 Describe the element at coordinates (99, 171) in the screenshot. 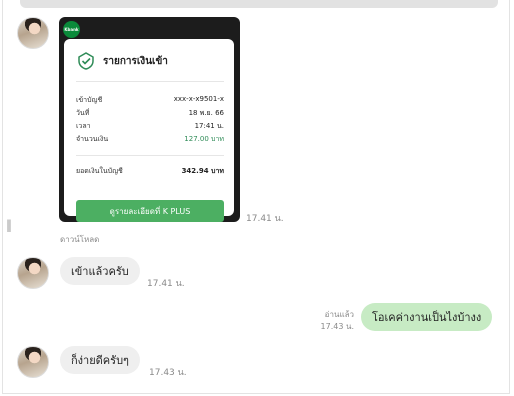

I see `slip-row-label: ยอดเงินในบัญชี` at that location.